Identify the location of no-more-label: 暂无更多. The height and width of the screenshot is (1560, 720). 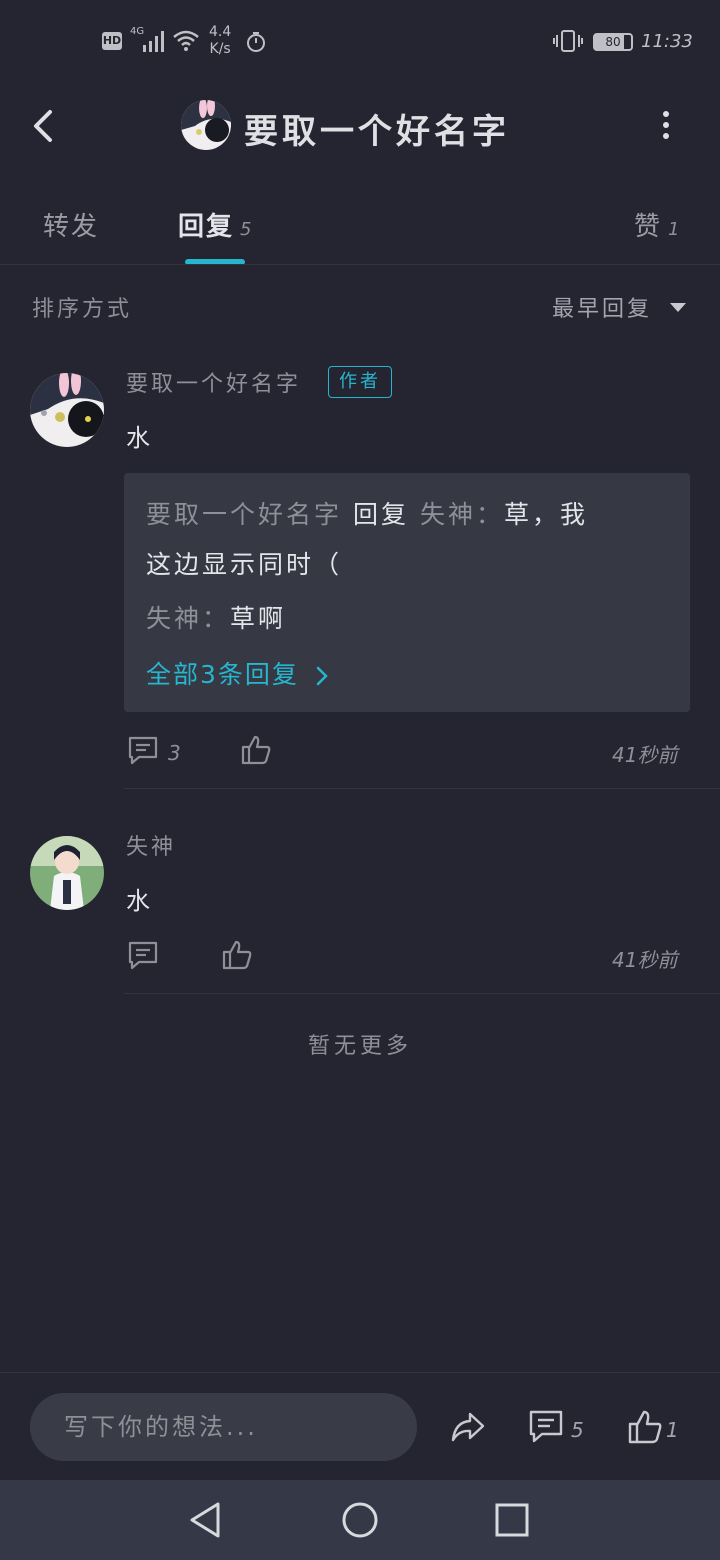
(359, 1046).